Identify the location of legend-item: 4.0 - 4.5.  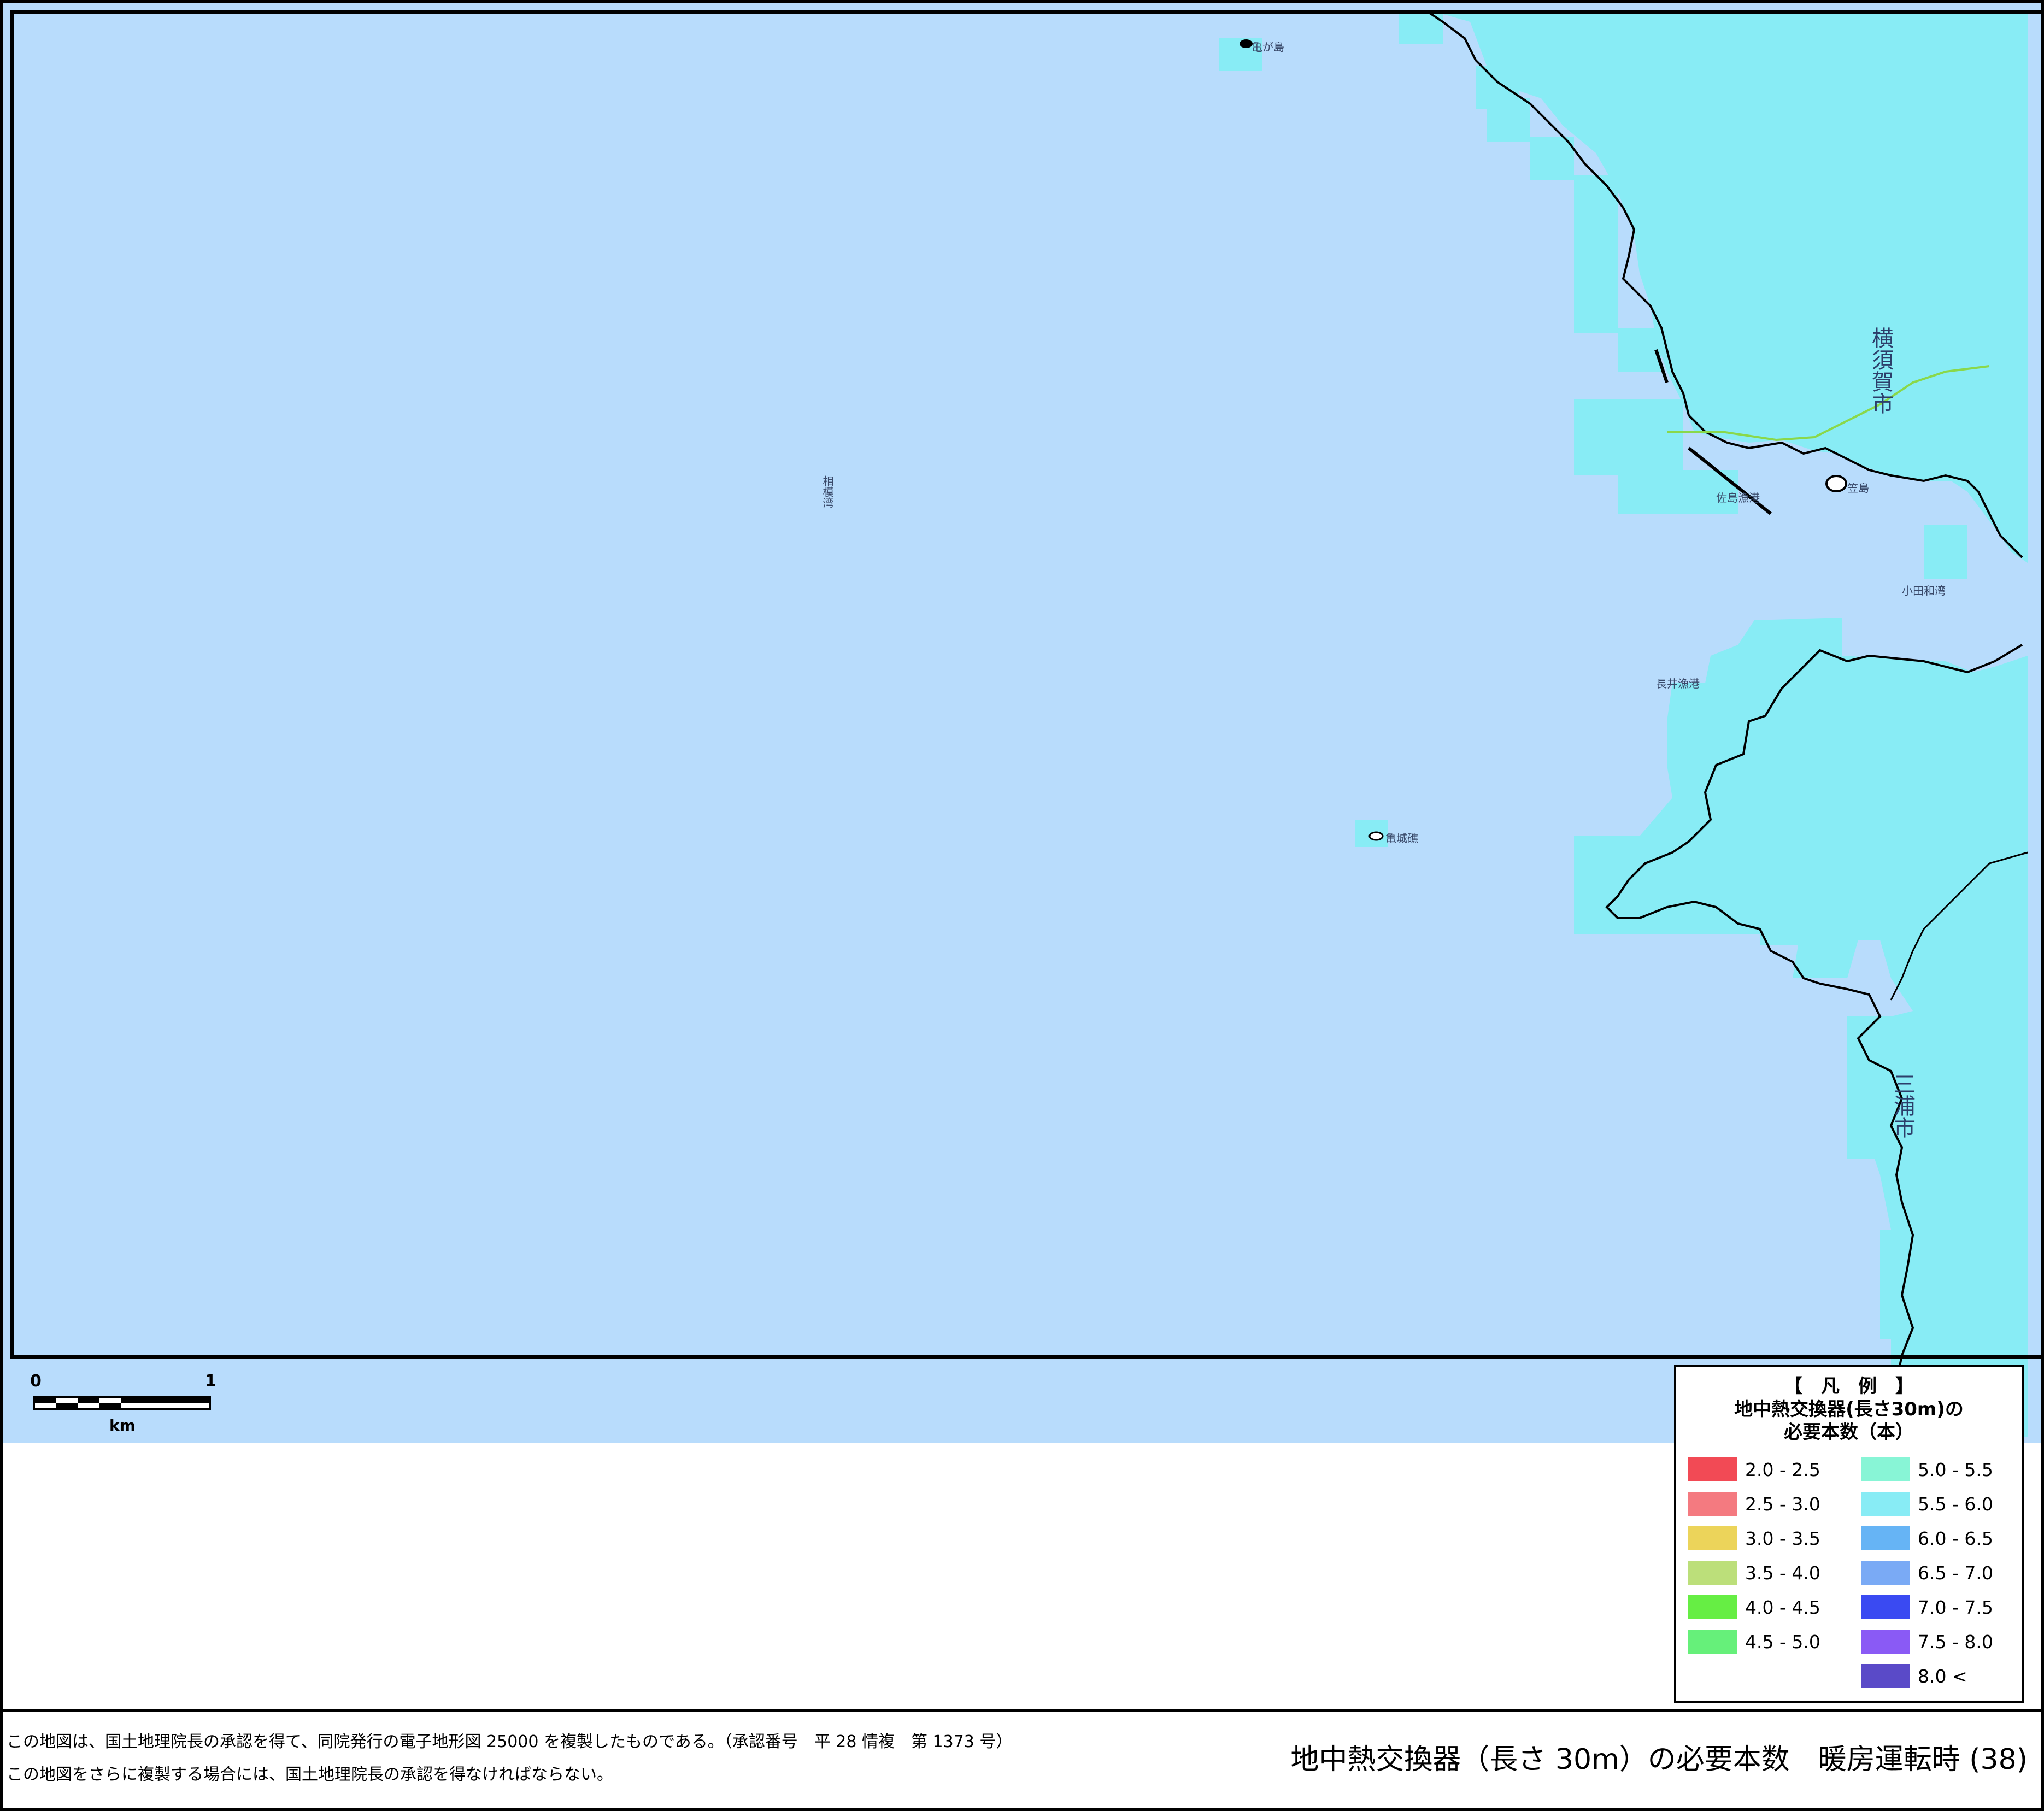
(1754, 1607).